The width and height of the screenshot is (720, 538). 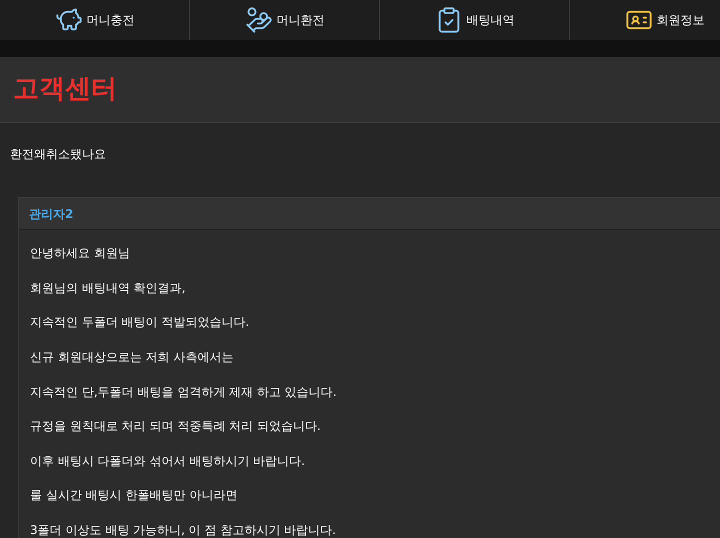 What do you see at coordinates (176, 427) in the screenshot?
I see `answer-line: 규정을 원칙대로 처리 되며 적중특례 처리 되었습니다.` at bounding box center [176, 427].